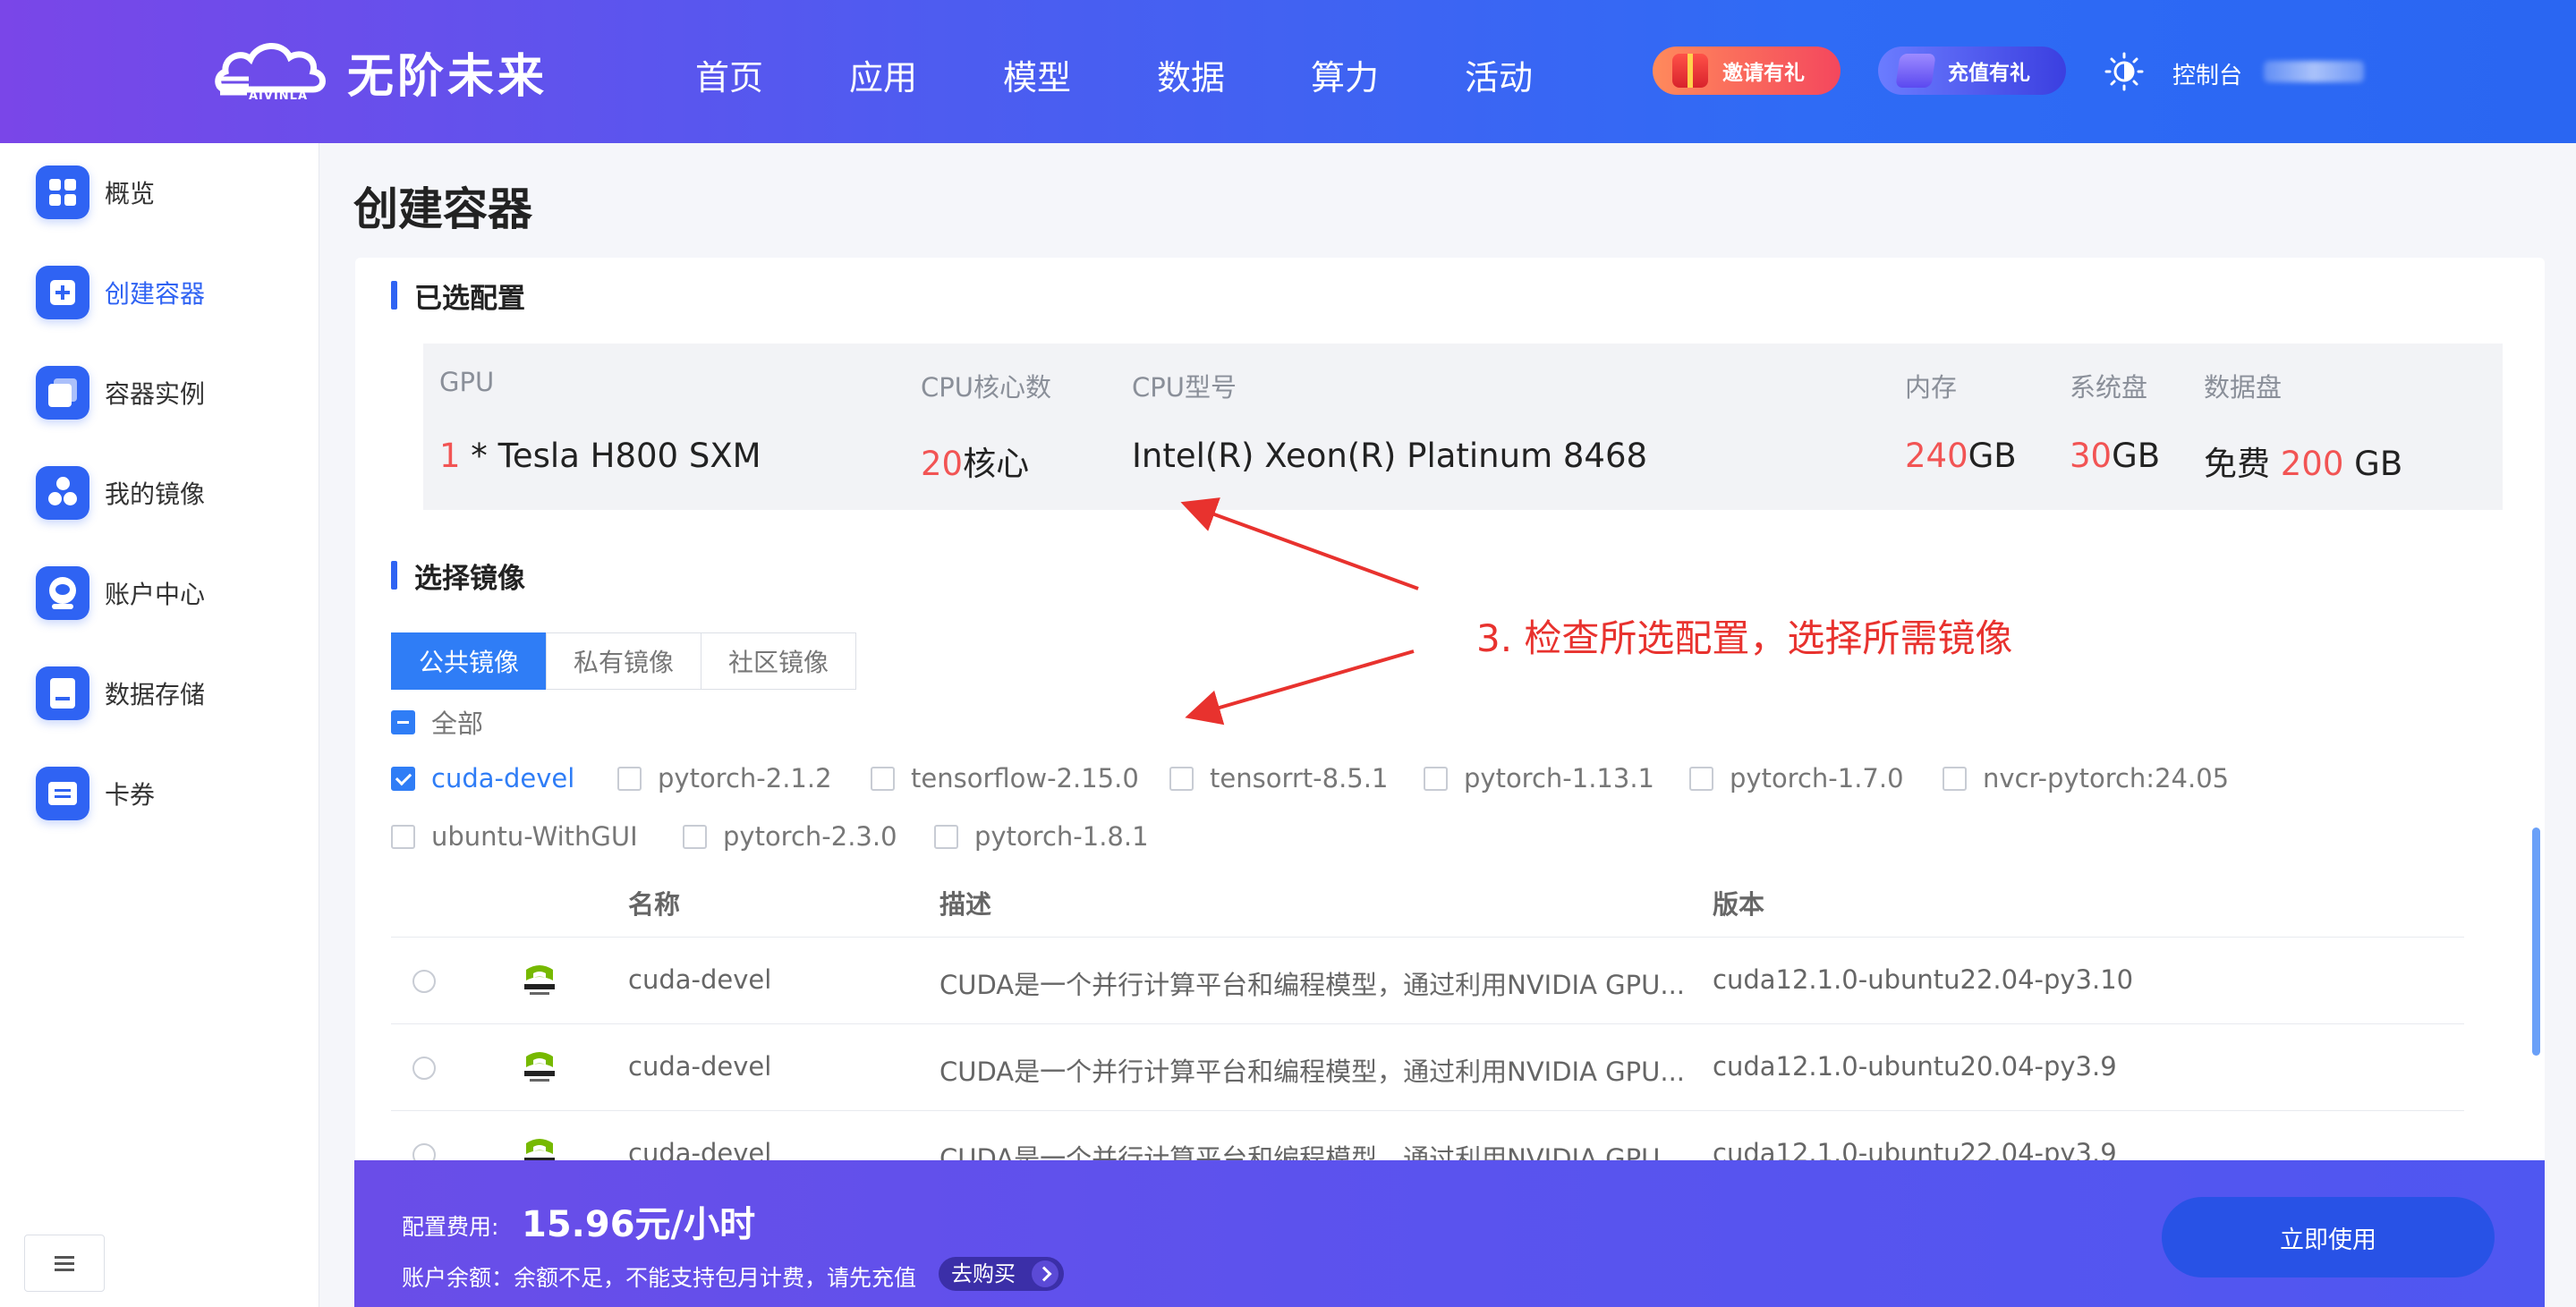 The height and width of the screenshot is (1307, 2576). I want to click on fee-value: 15.96元/小时, so click(639, 1224).